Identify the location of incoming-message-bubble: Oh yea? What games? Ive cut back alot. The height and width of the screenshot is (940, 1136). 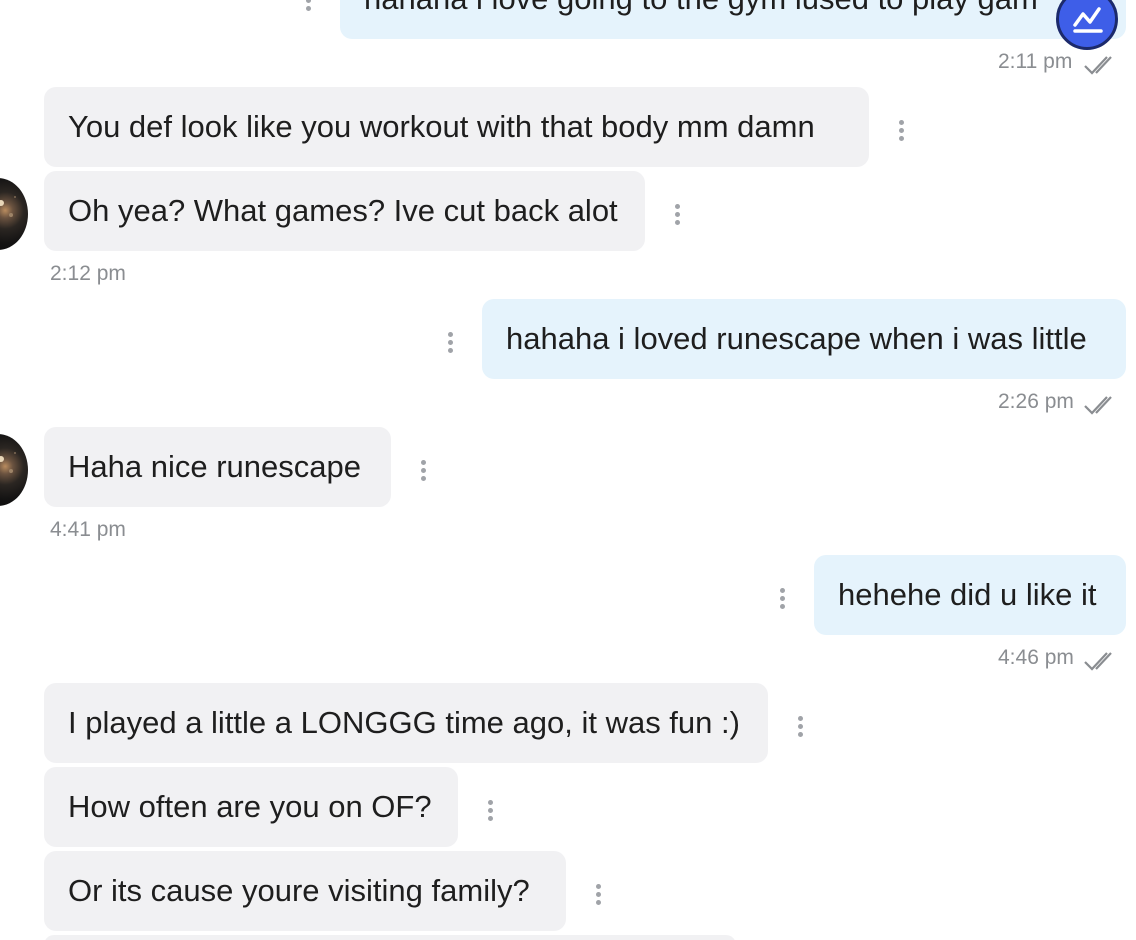
(344, 211).